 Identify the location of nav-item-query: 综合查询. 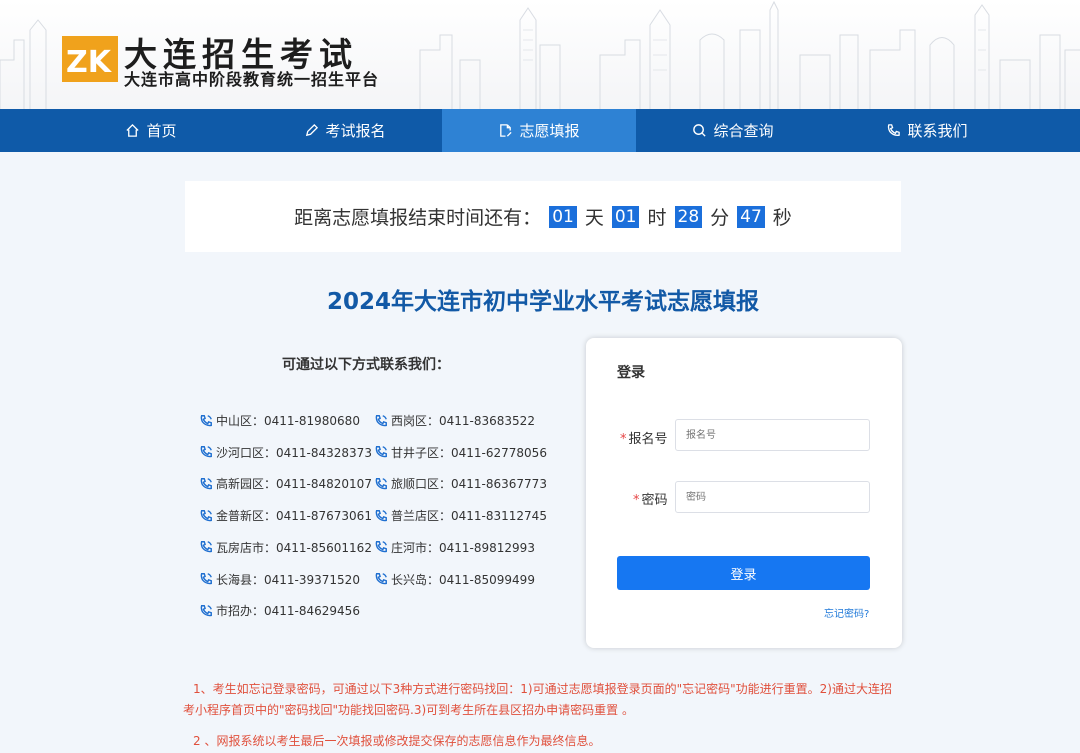
(733, 130).